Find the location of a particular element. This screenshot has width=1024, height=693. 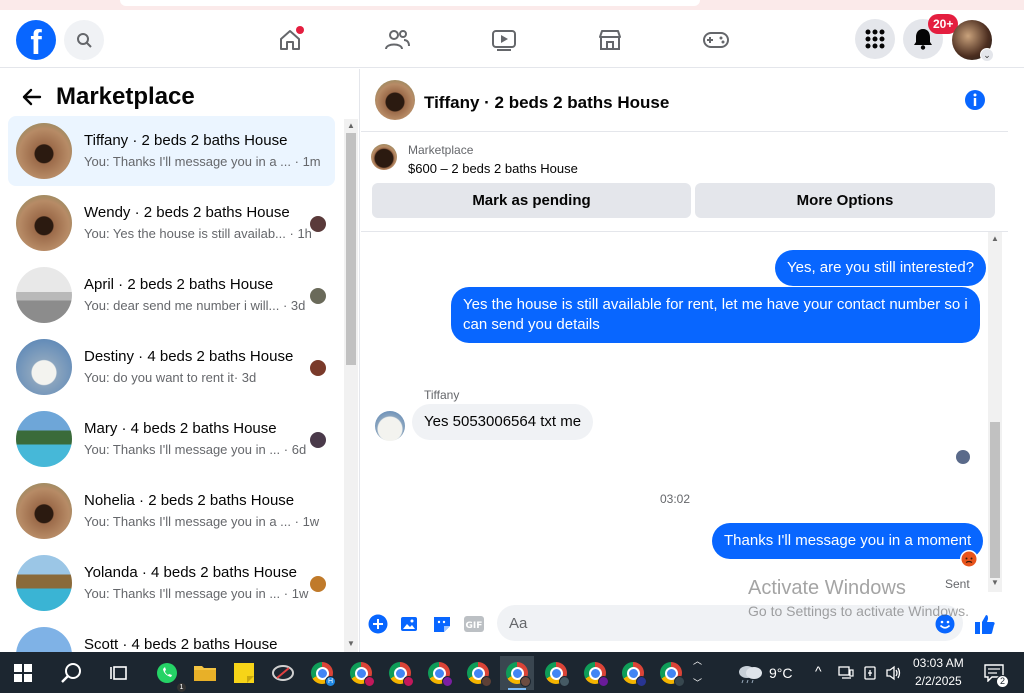

mark-as-pending-button: Mark as pending is located at coordinates (531, 200).